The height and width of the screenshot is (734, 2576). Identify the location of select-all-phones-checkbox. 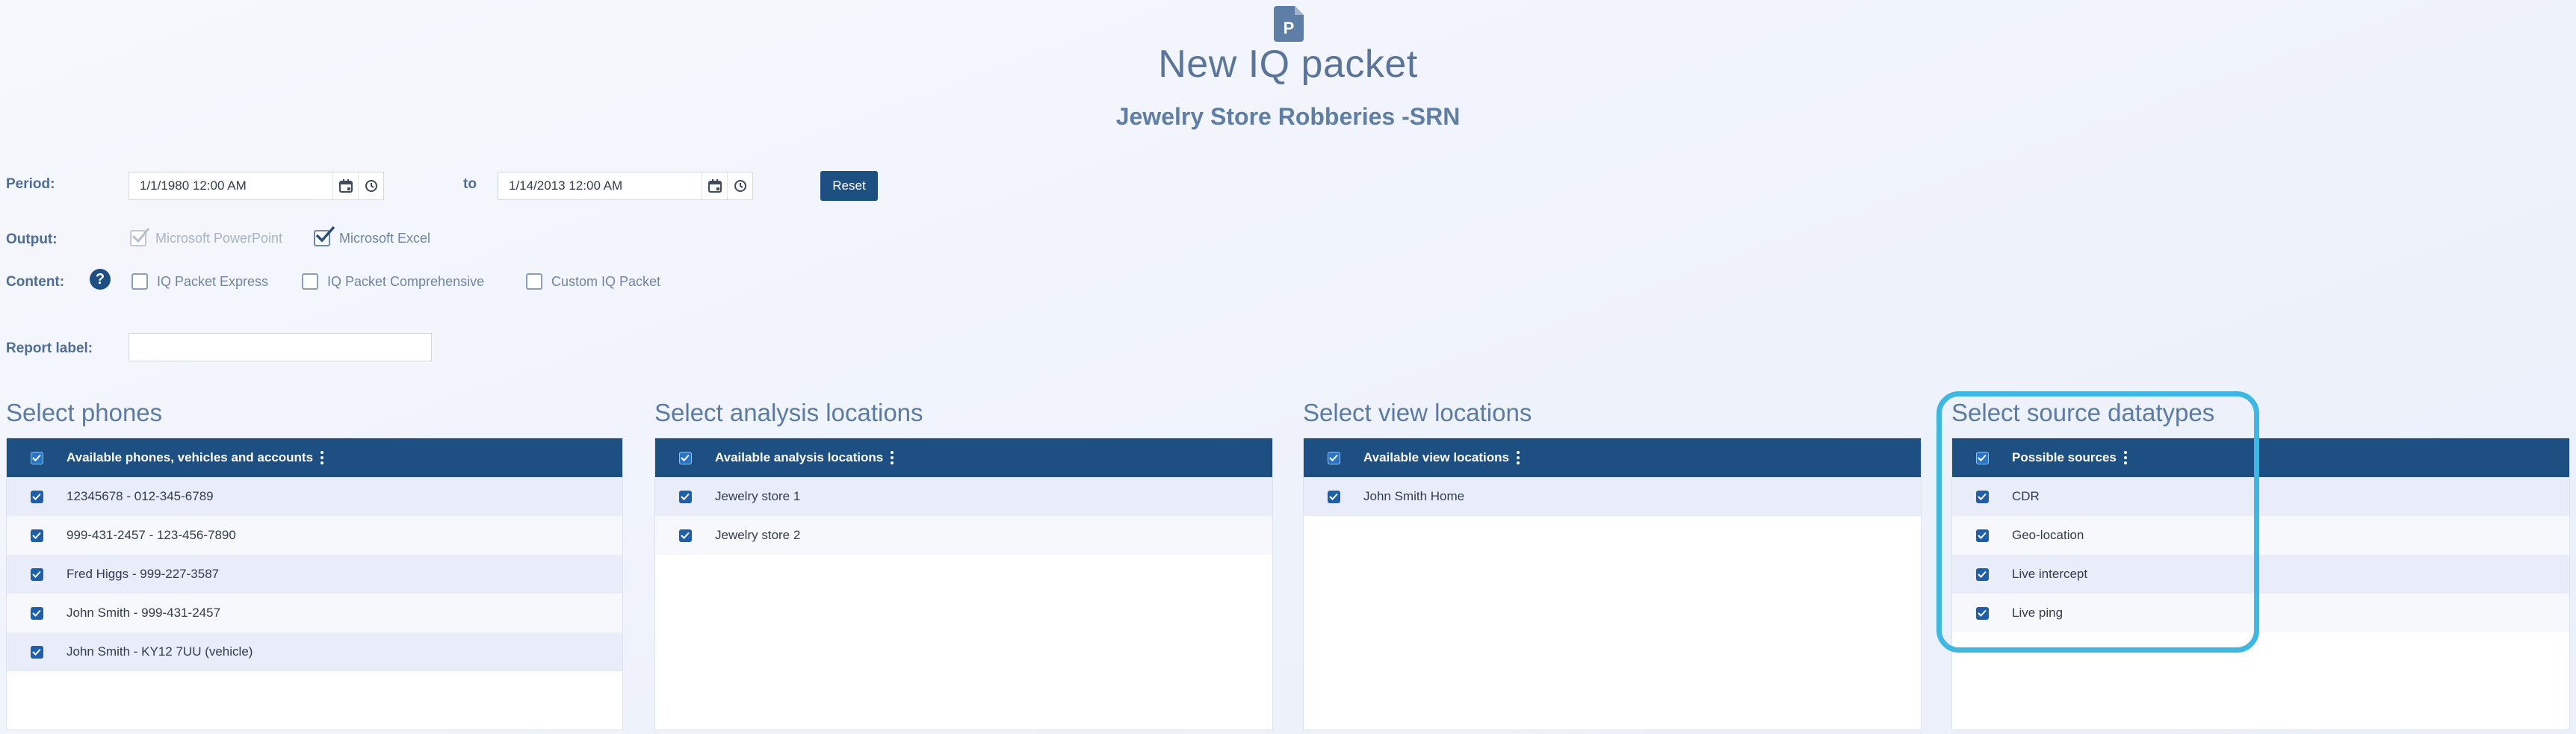
(36, 457).